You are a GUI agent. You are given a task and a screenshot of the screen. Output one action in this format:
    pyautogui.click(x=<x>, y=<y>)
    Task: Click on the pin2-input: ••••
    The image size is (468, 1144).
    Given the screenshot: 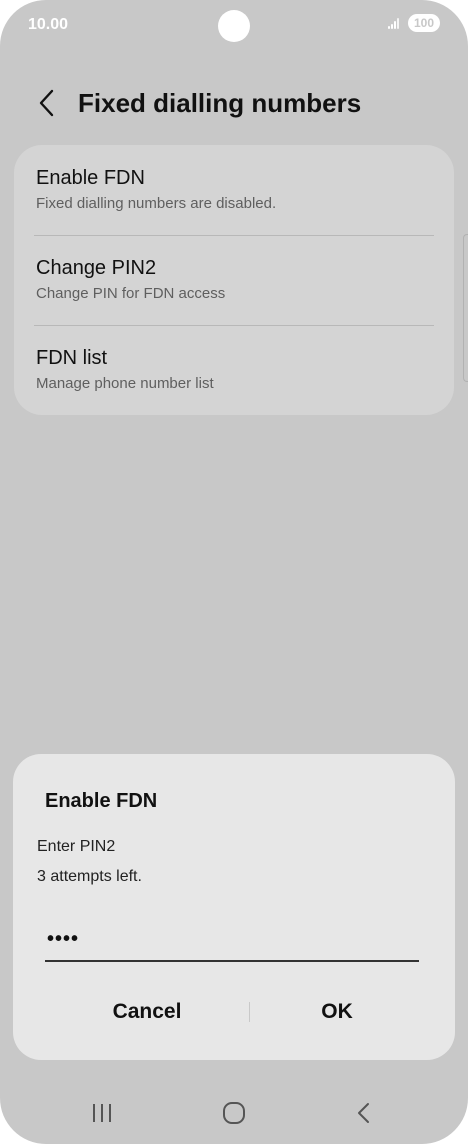 What is the action you would take?
    pyautogui.click(x=232, y=944)
    